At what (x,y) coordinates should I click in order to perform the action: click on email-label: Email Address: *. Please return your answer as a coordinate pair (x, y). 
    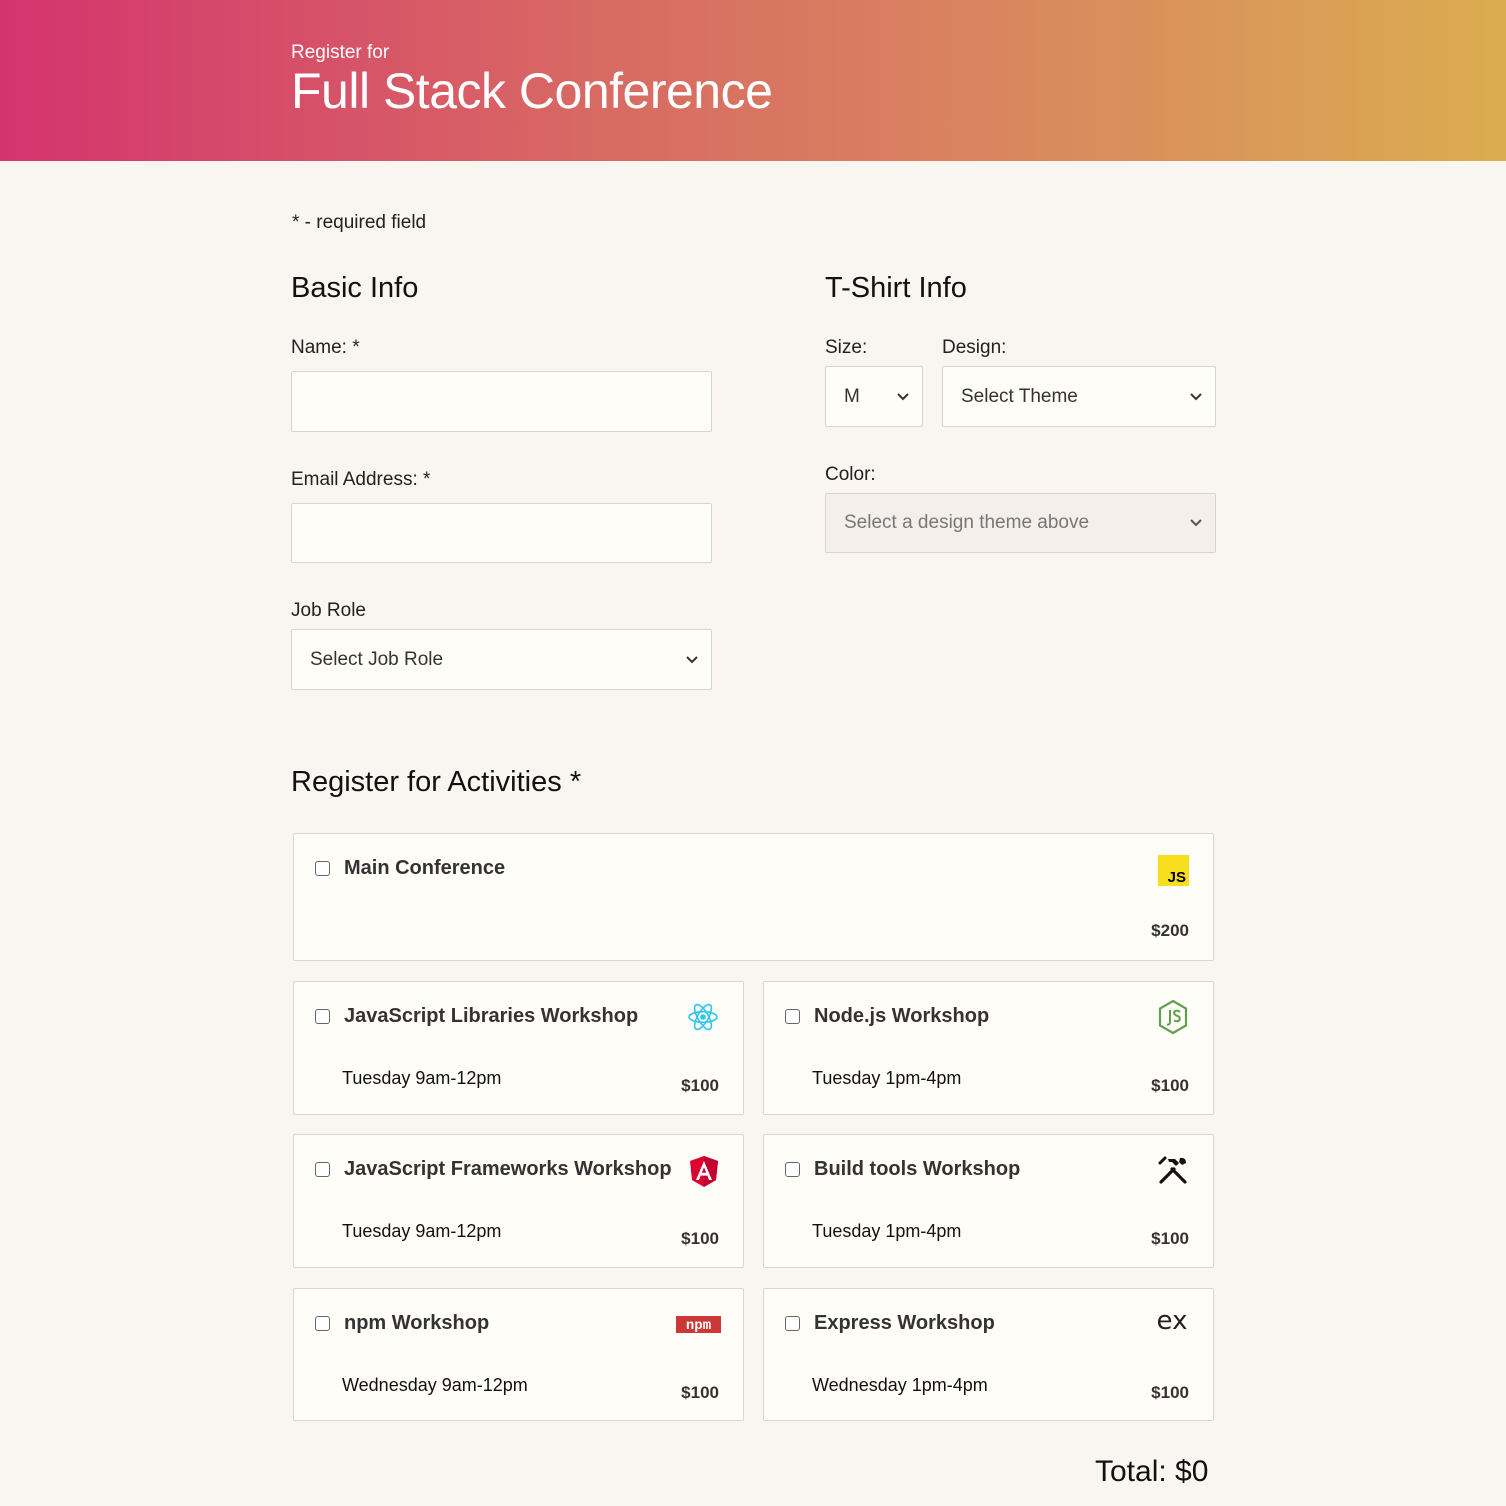
    Looking at the image, I should click on (361, 479).